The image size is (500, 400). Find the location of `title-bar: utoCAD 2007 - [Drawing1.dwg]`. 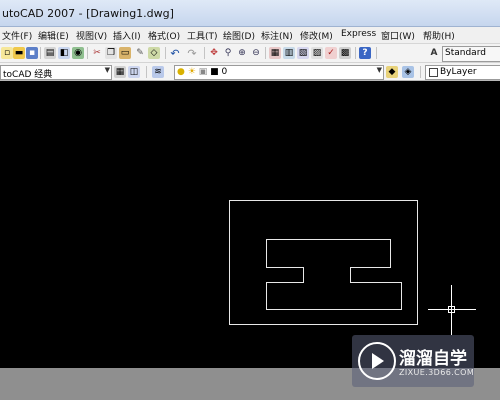

title-bar: utoCAD 2007 - [Drawing1.dwg] is located at coordinates (250, 13).